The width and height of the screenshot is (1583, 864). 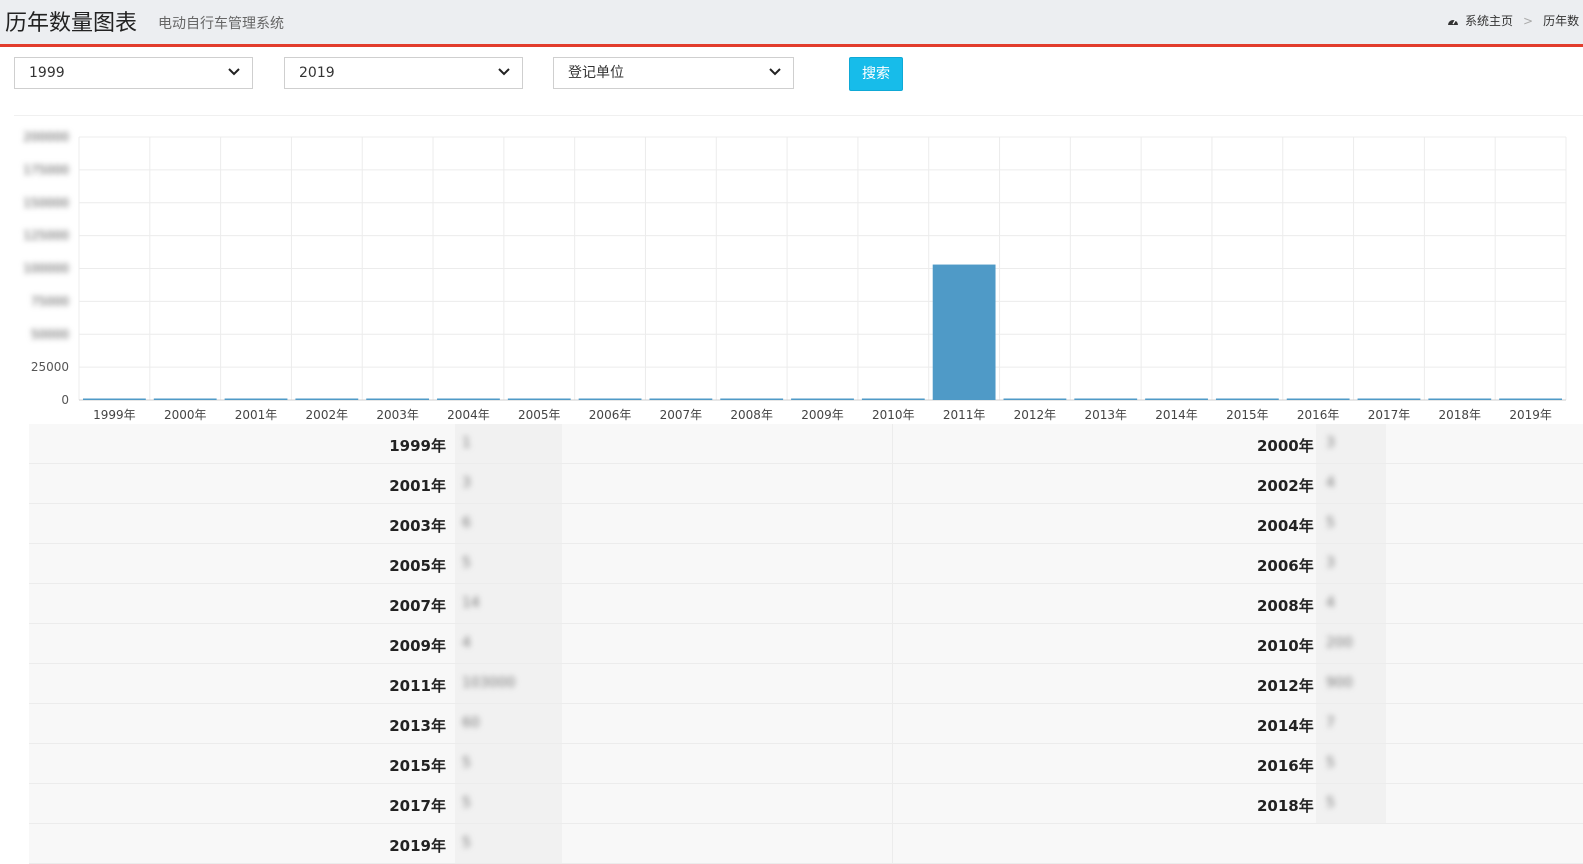 I want to click on summary-cell: 2019年 5, so click(x=461, y=843).